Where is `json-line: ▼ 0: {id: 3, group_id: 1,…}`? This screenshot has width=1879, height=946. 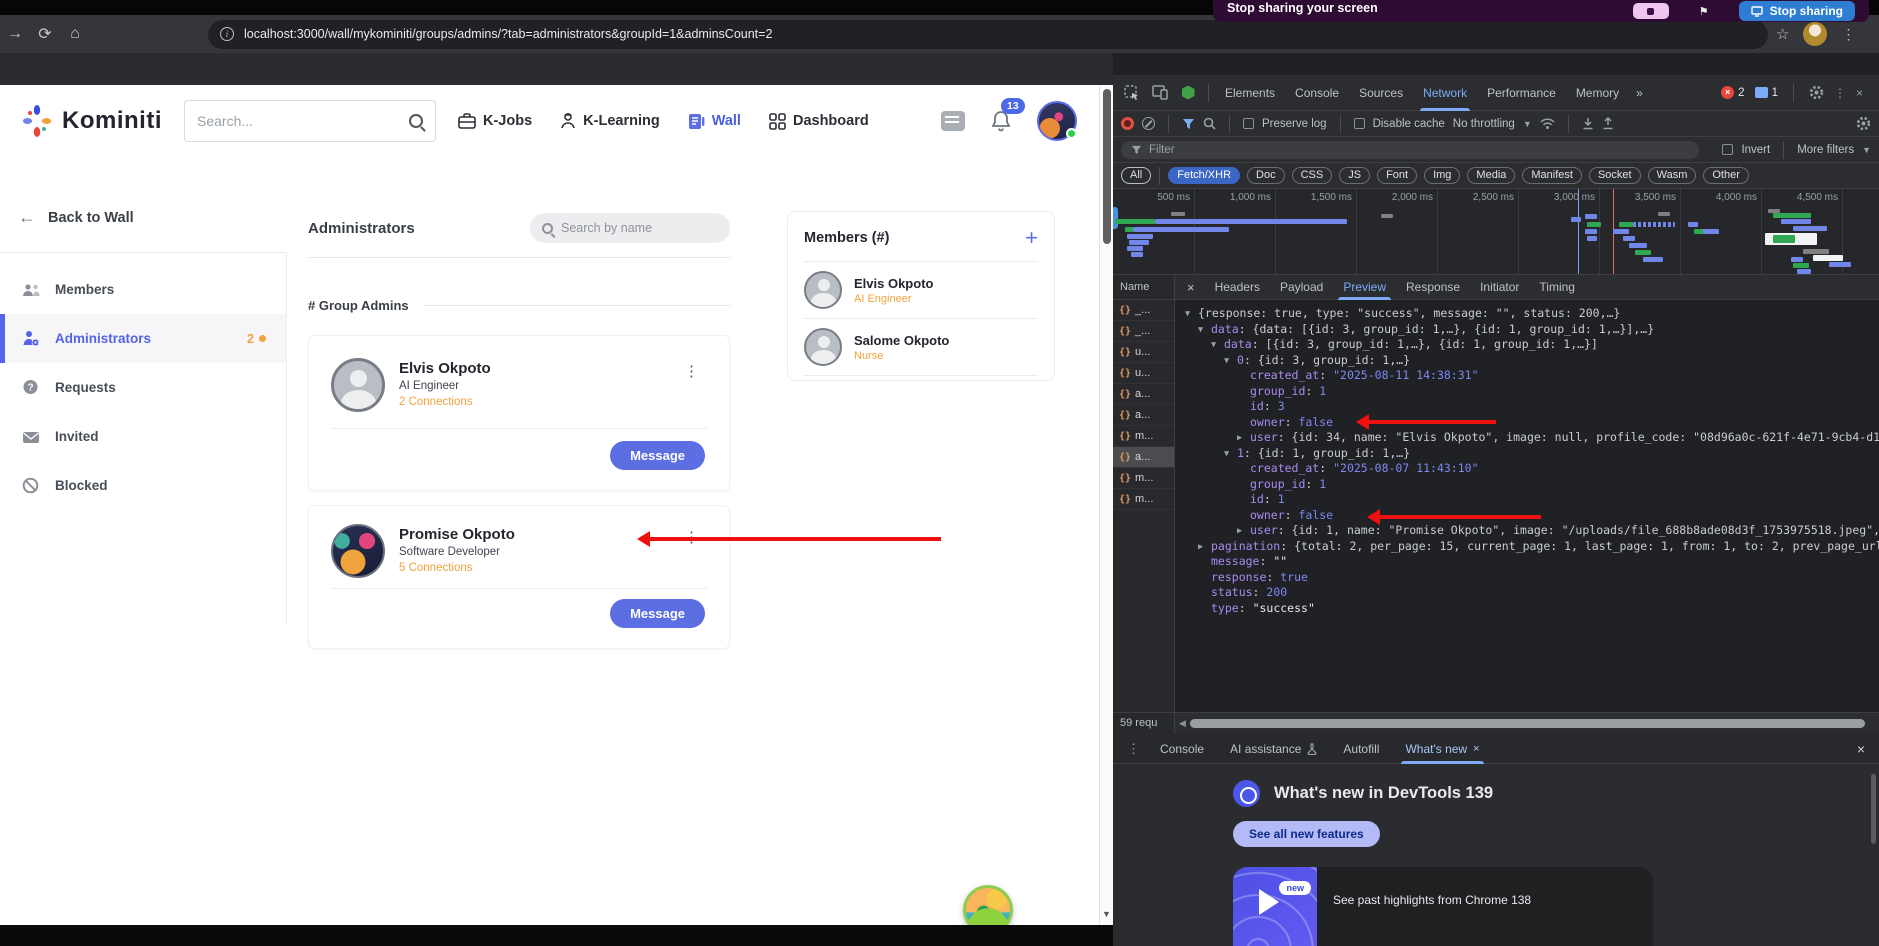 json-line: ▼ 0: {id: 3, group_id: 1,…} is located at coordinates (1532, 361).